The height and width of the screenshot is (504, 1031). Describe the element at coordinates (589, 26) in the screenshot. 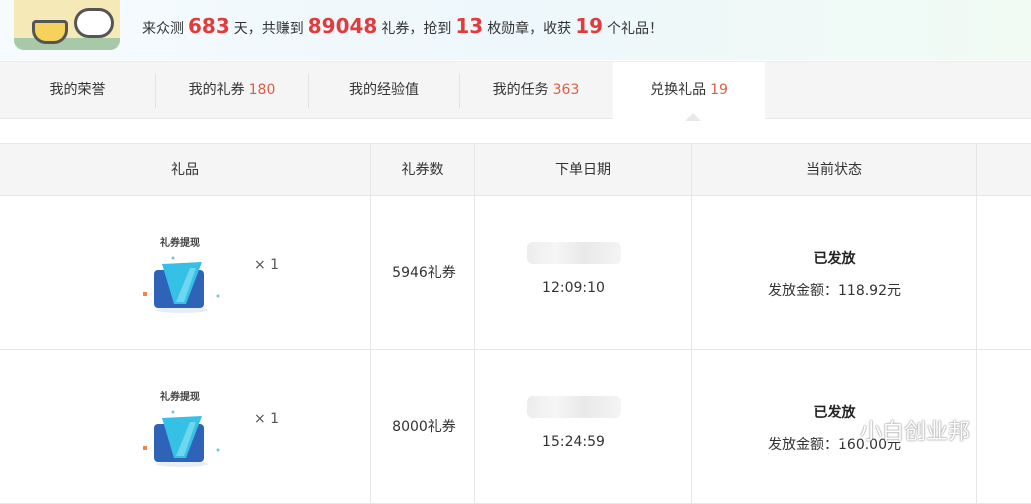

I see `gifts-count: 19` at that location.